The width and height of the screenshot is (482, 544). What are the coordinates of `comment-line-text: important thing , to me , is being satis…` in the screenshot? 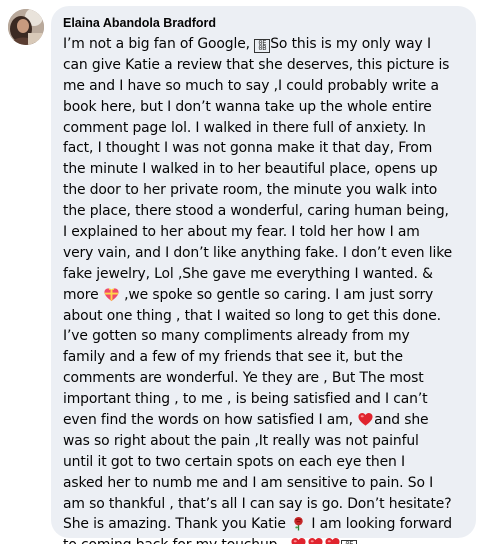 It's located at (245, 399).